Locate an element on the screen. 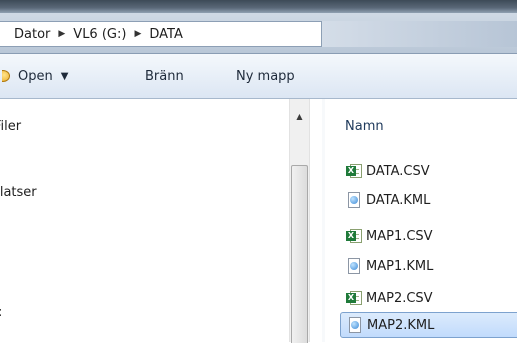  file-row: DATA.KML is located at coordinates (428, 200).